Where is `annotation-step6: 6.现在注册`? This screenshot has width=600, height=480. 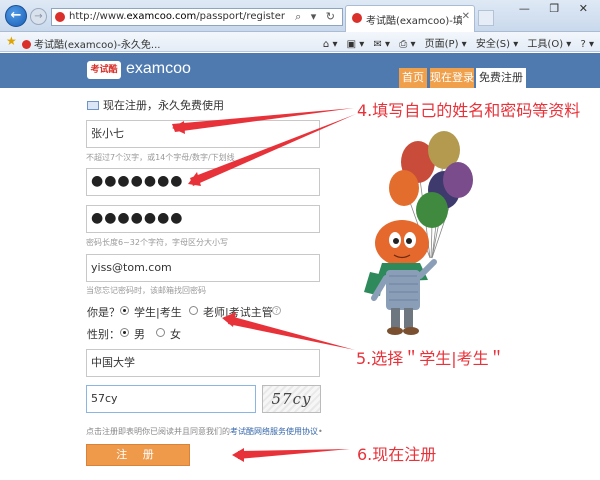 annotation-step6: 6.现在注册 is located at coordinates (397, 454).